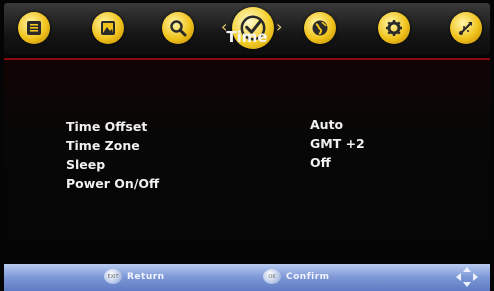 The height and width of the screenshot is (291, 494). Describe the element at coordinates (326, 124) in the screenshot. I see `setting-value-time-offset: Auto` at that location.